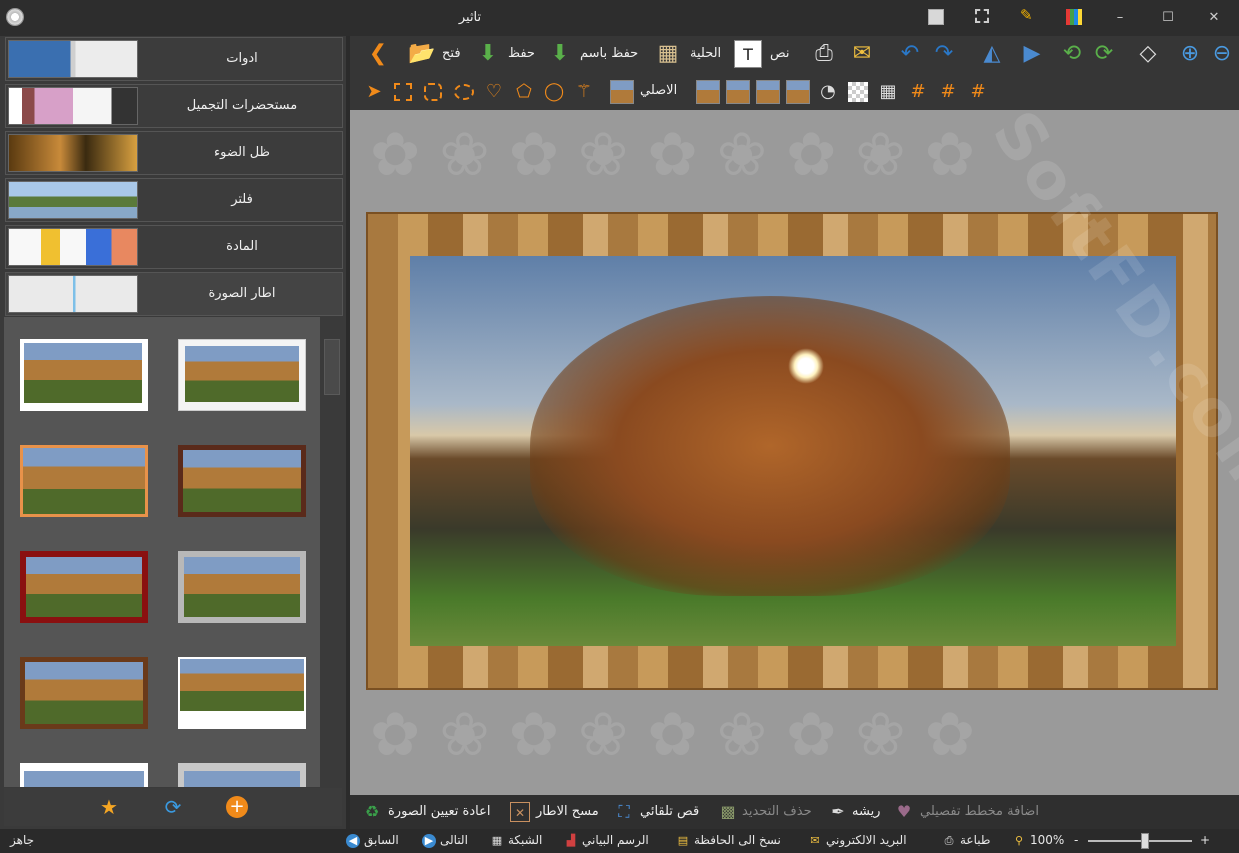  What do you see at coordinates (174, 106) in the screenshot?
I see `category-cosmetics: مستحضرات التجميل` at bounding box center [174, 106].